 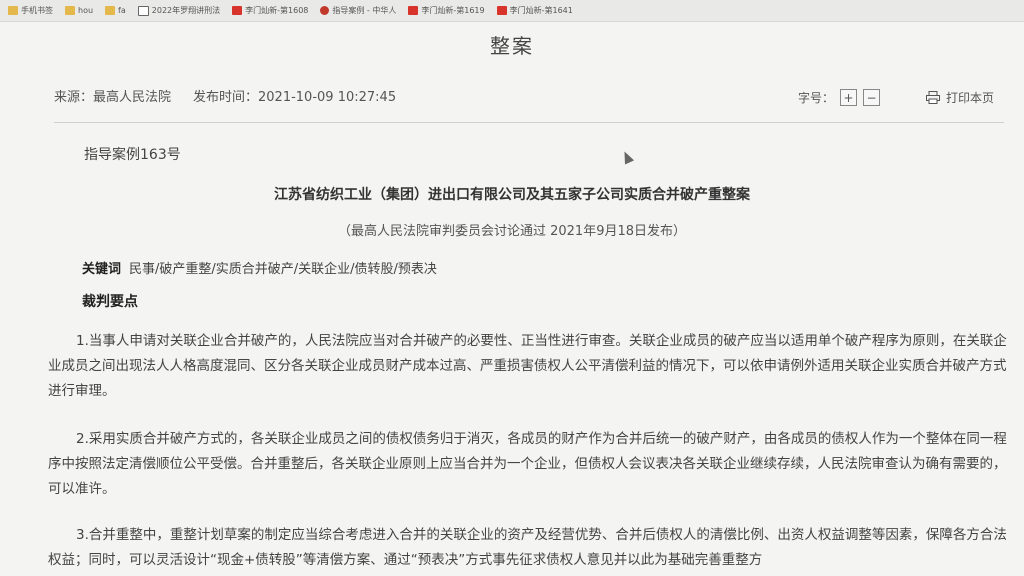 What do you see at coordinates (512, 46) in the screenshot?
I see `page-title: 整案` at bounding box center [512, 46].